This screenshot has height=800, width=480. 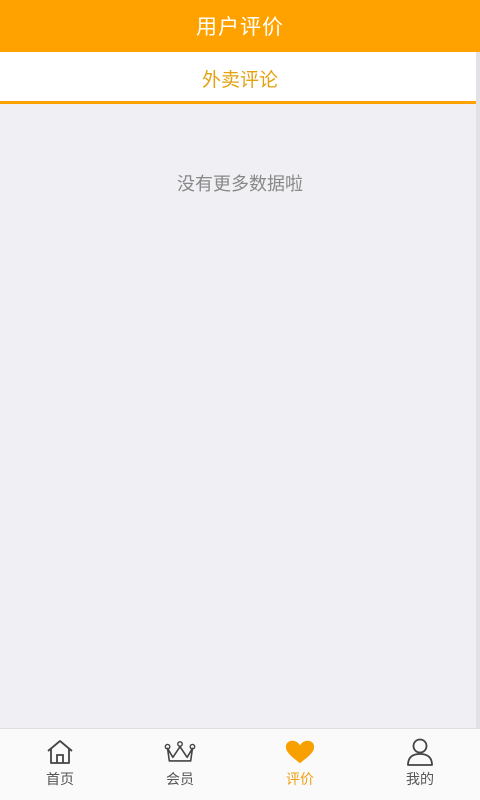 What do you see at coordinates (180, 752) in the screenshot?
I see `crown-icon` at bounding box center [180, 752].